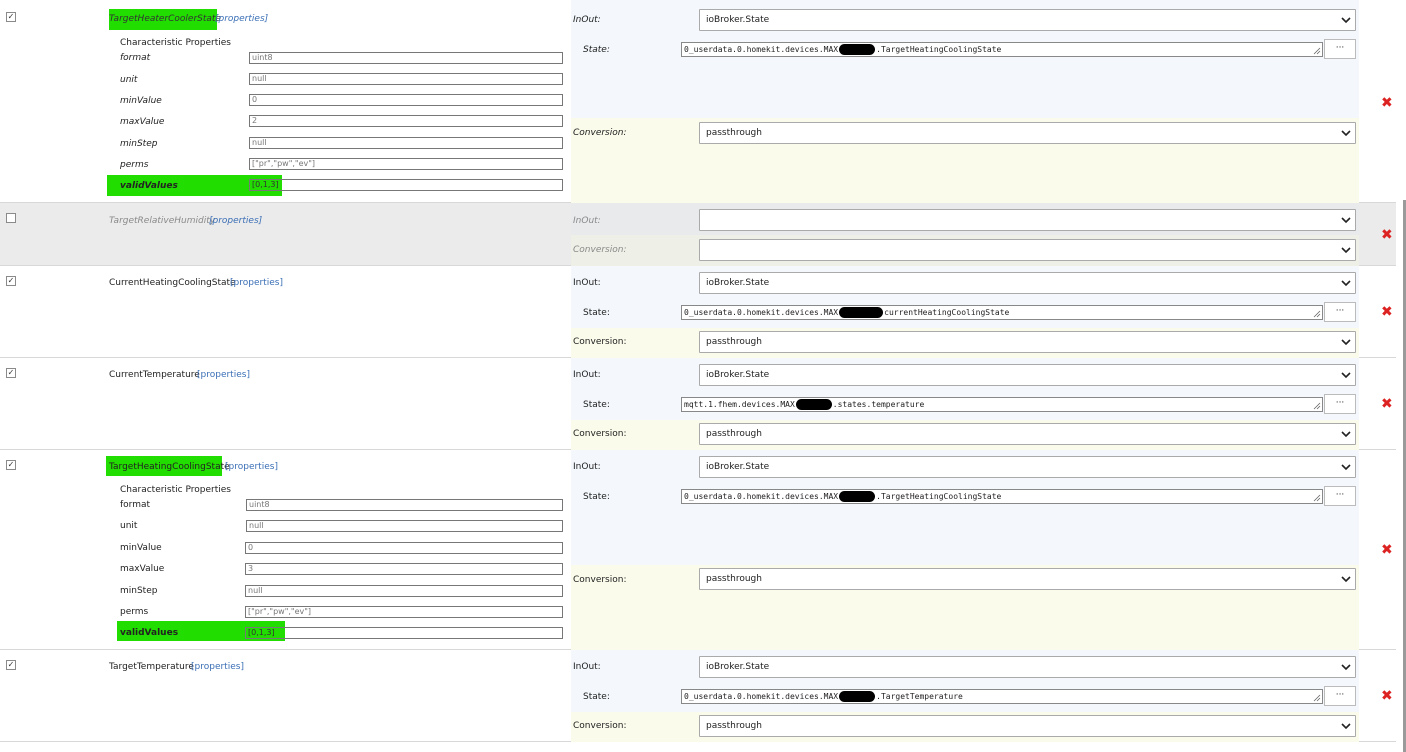 Image resolution: width=1406 pixels, height=752 pixels. I want to click on characteristic-name: TargetHeaterCoolerState, so click(165, 19).